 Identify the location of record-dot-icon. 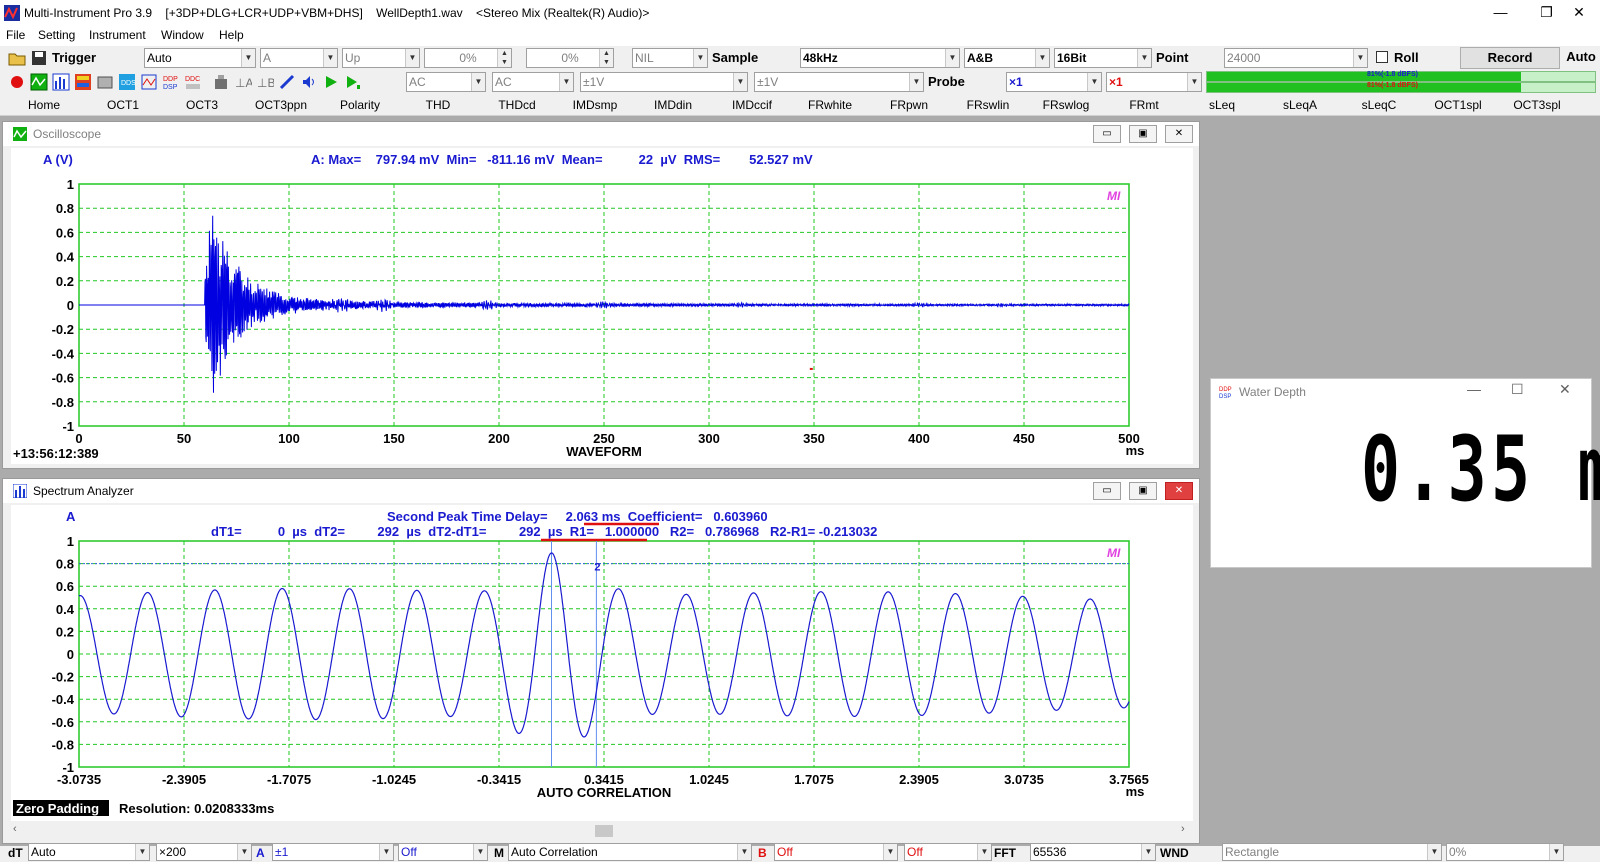
(17, 82).